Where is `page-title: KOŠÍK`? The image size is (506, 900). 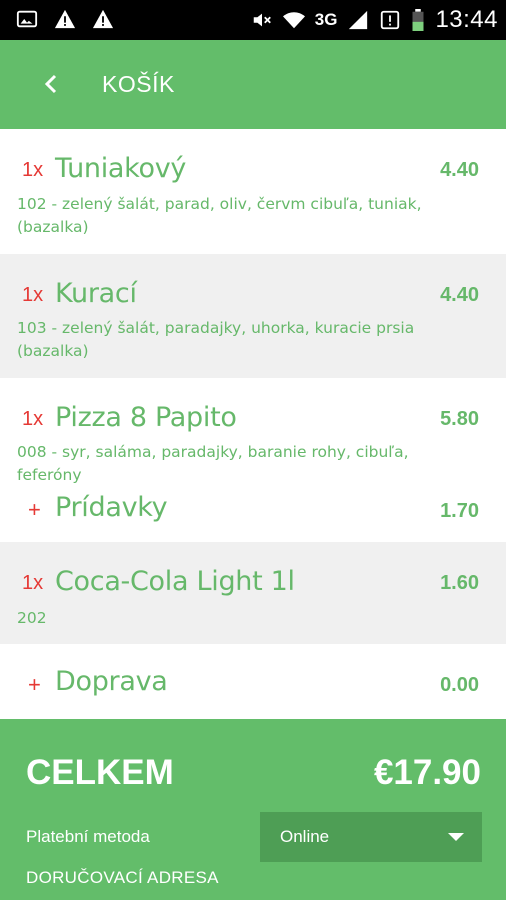
page-title: KOŠÍK is located at coordinates (138, 84).